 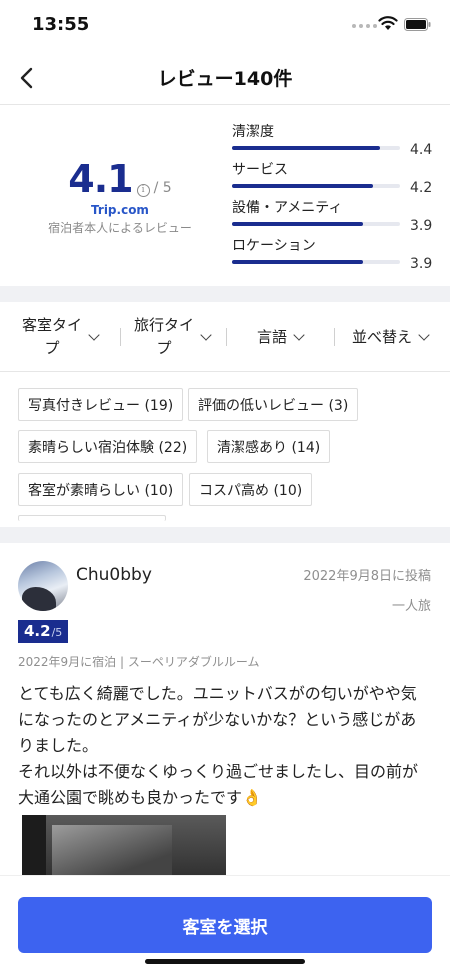 I want to click on category-row: 清潔度 4.4, so click(x=332, y=140).